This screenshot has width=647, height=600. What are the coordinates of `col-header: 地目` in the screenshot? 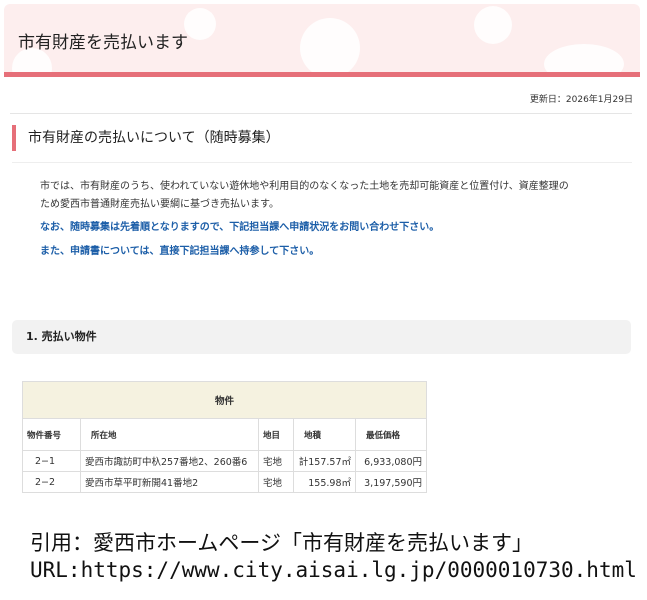 It's located at (276, 434).